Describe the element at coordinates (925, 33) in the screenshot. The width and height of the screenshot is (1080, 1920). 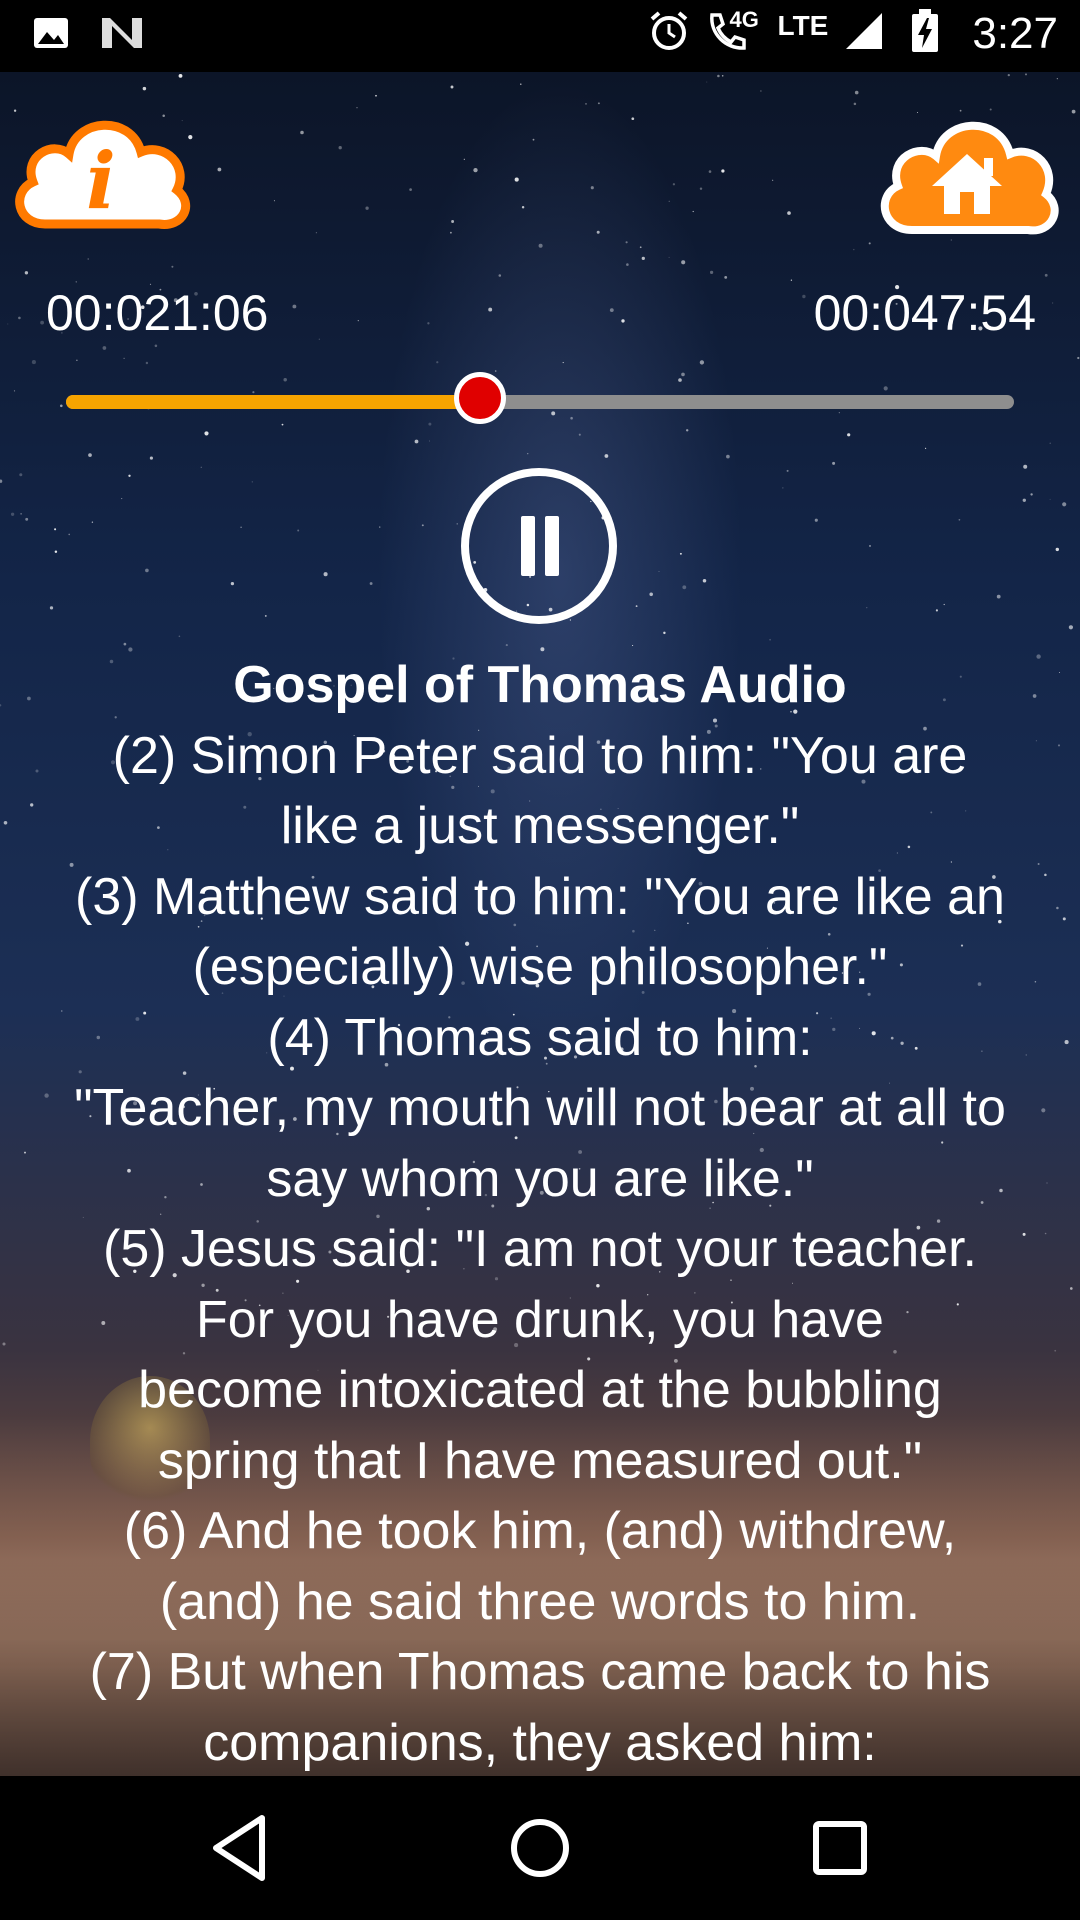
I see `battery-charging-icon` at that location.